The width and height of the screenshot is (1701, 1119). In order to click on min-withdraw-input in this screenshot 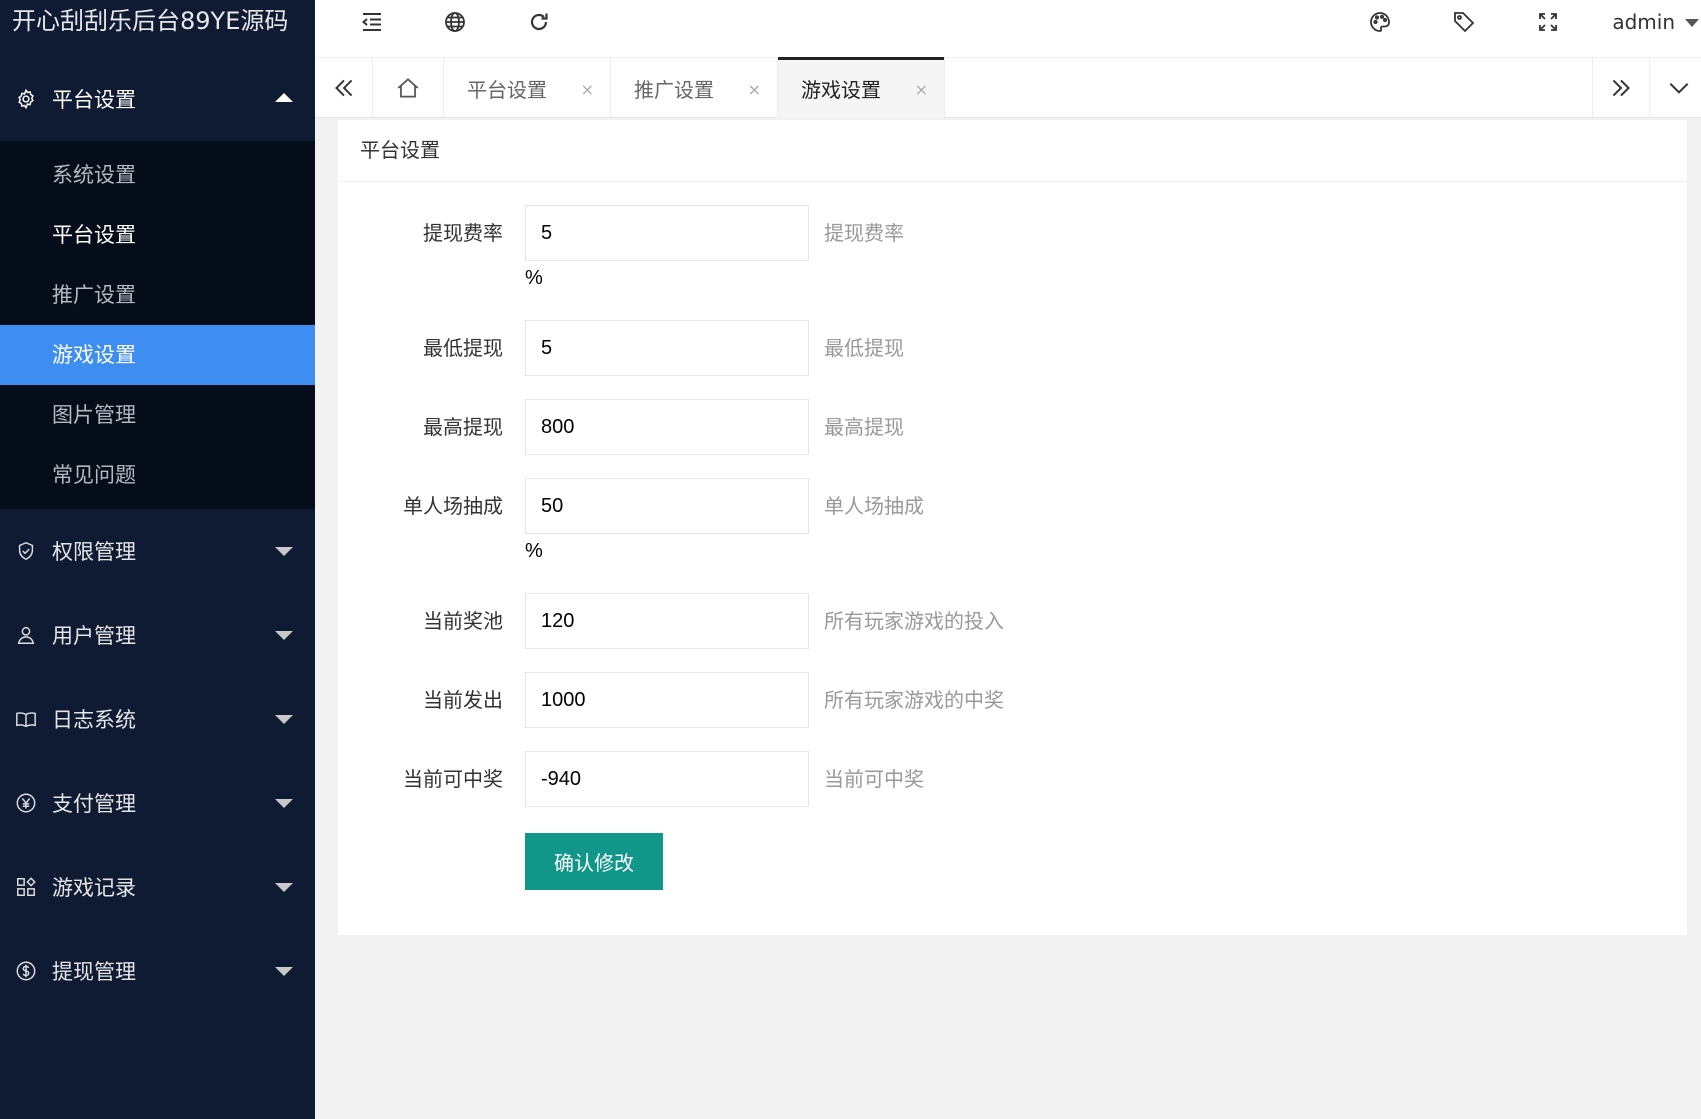, I will do `click(667, 348)`.